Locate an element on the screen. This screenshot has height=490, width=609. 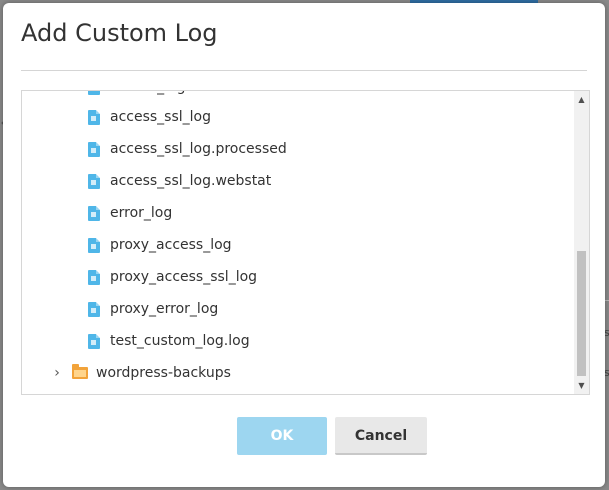
scrollbar-thumb is located at coordinates (581, 313).